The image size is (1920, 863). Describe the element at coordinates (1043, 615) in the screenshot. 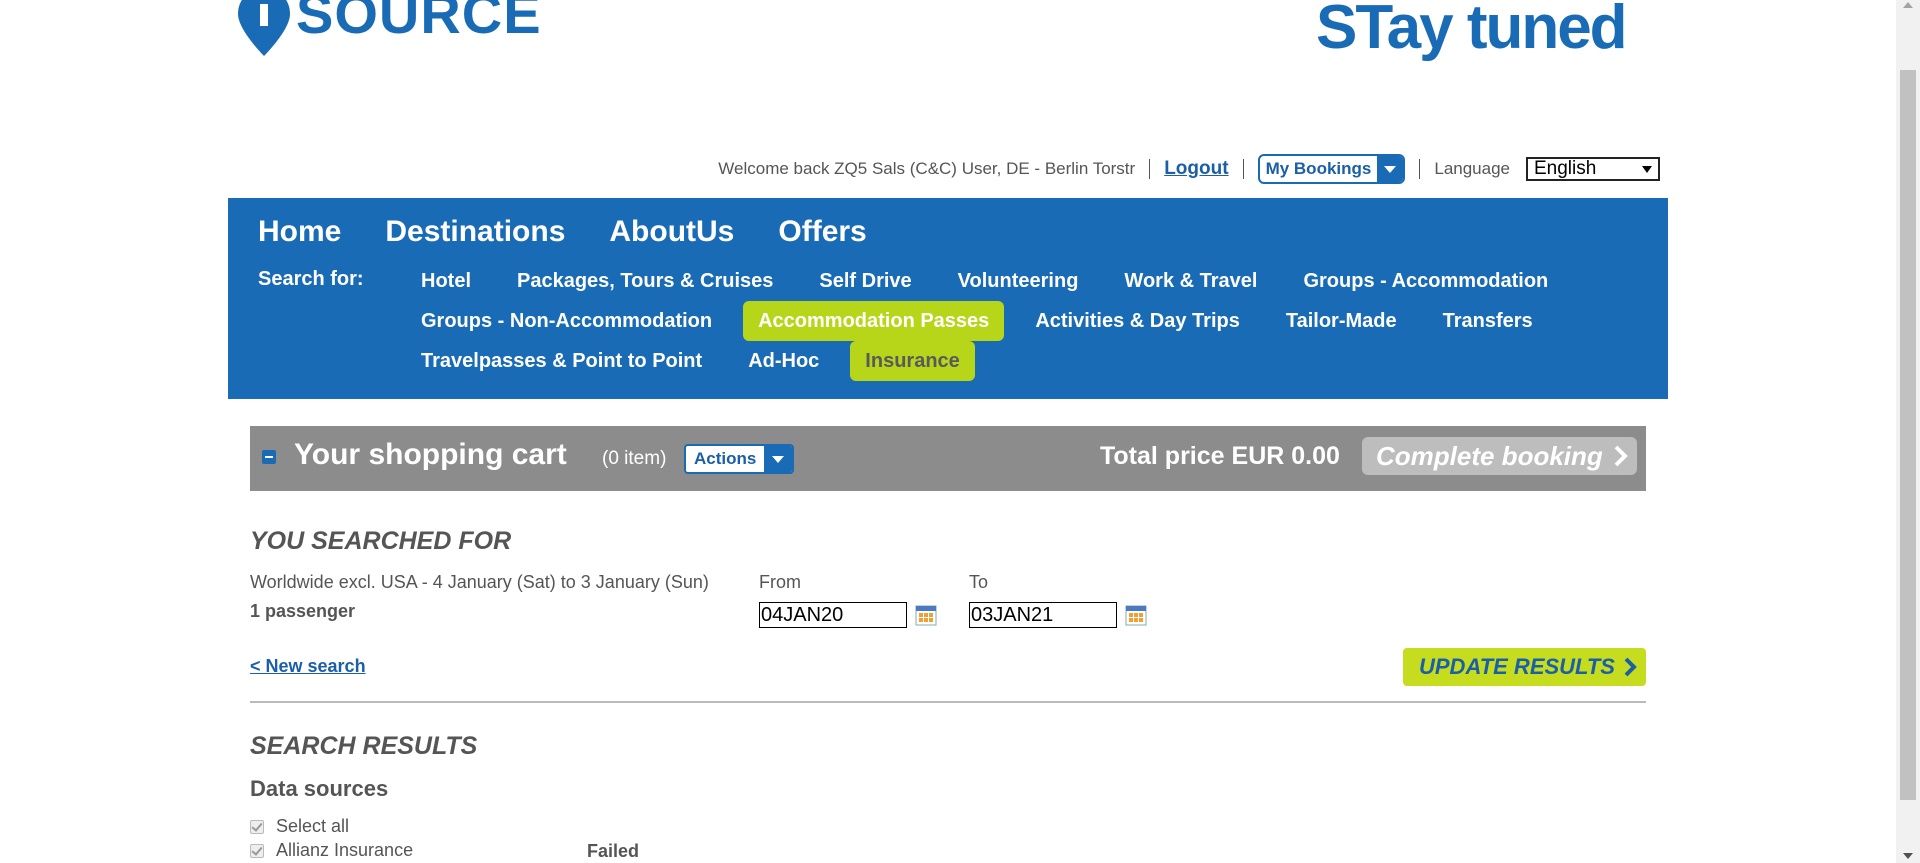

I see `to-date-input: 03JAN21` at that location.